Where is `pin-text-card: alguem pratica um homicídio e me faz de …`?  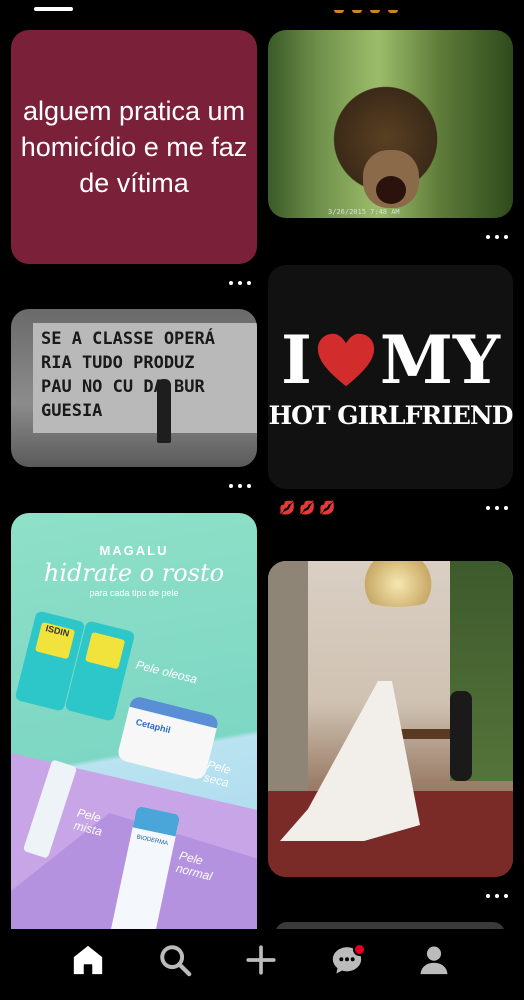
pin-text-card: alguem pratica um homicídio e me faz de … is located at coordinates (134, 147).